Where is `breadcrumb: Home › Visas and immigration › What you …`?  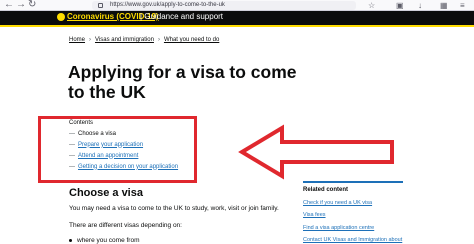 breadcrumb: Home › Visas and immigration › What you … is located at coordinates (144, 40).